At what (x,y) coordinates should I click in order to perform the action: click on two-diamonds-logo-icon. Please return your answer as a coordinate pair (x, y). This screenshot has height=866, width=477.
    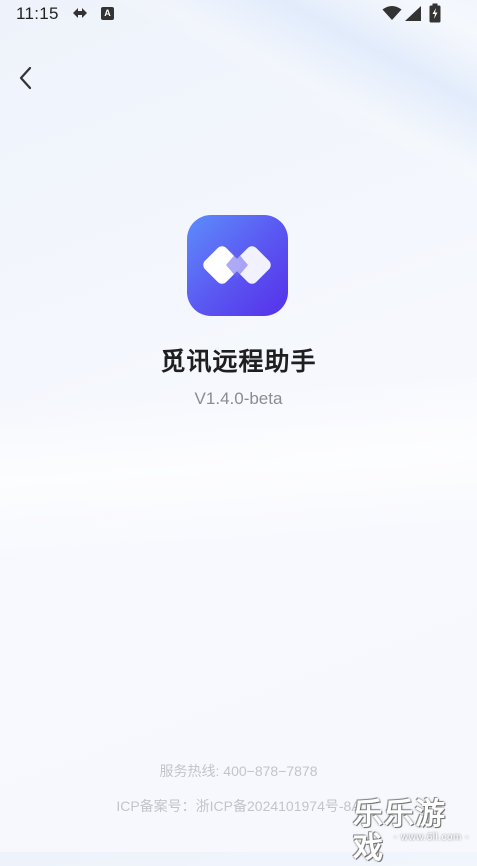
    Looking at the image, I should click on (237, 265).